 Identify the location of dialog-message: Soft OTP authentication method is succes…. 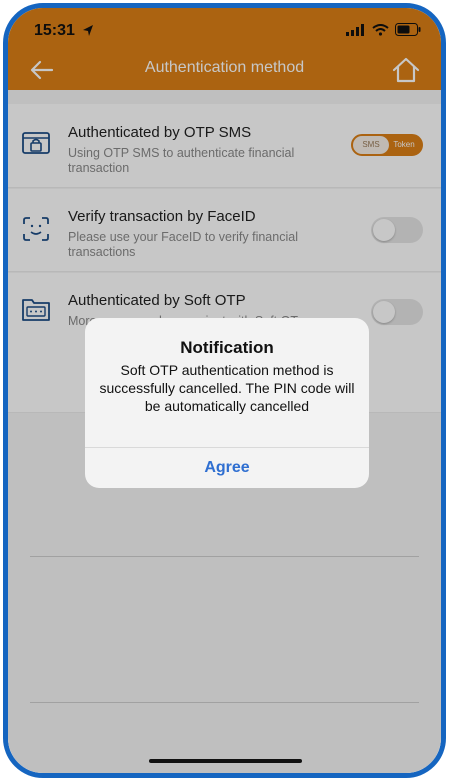
(227, 388).